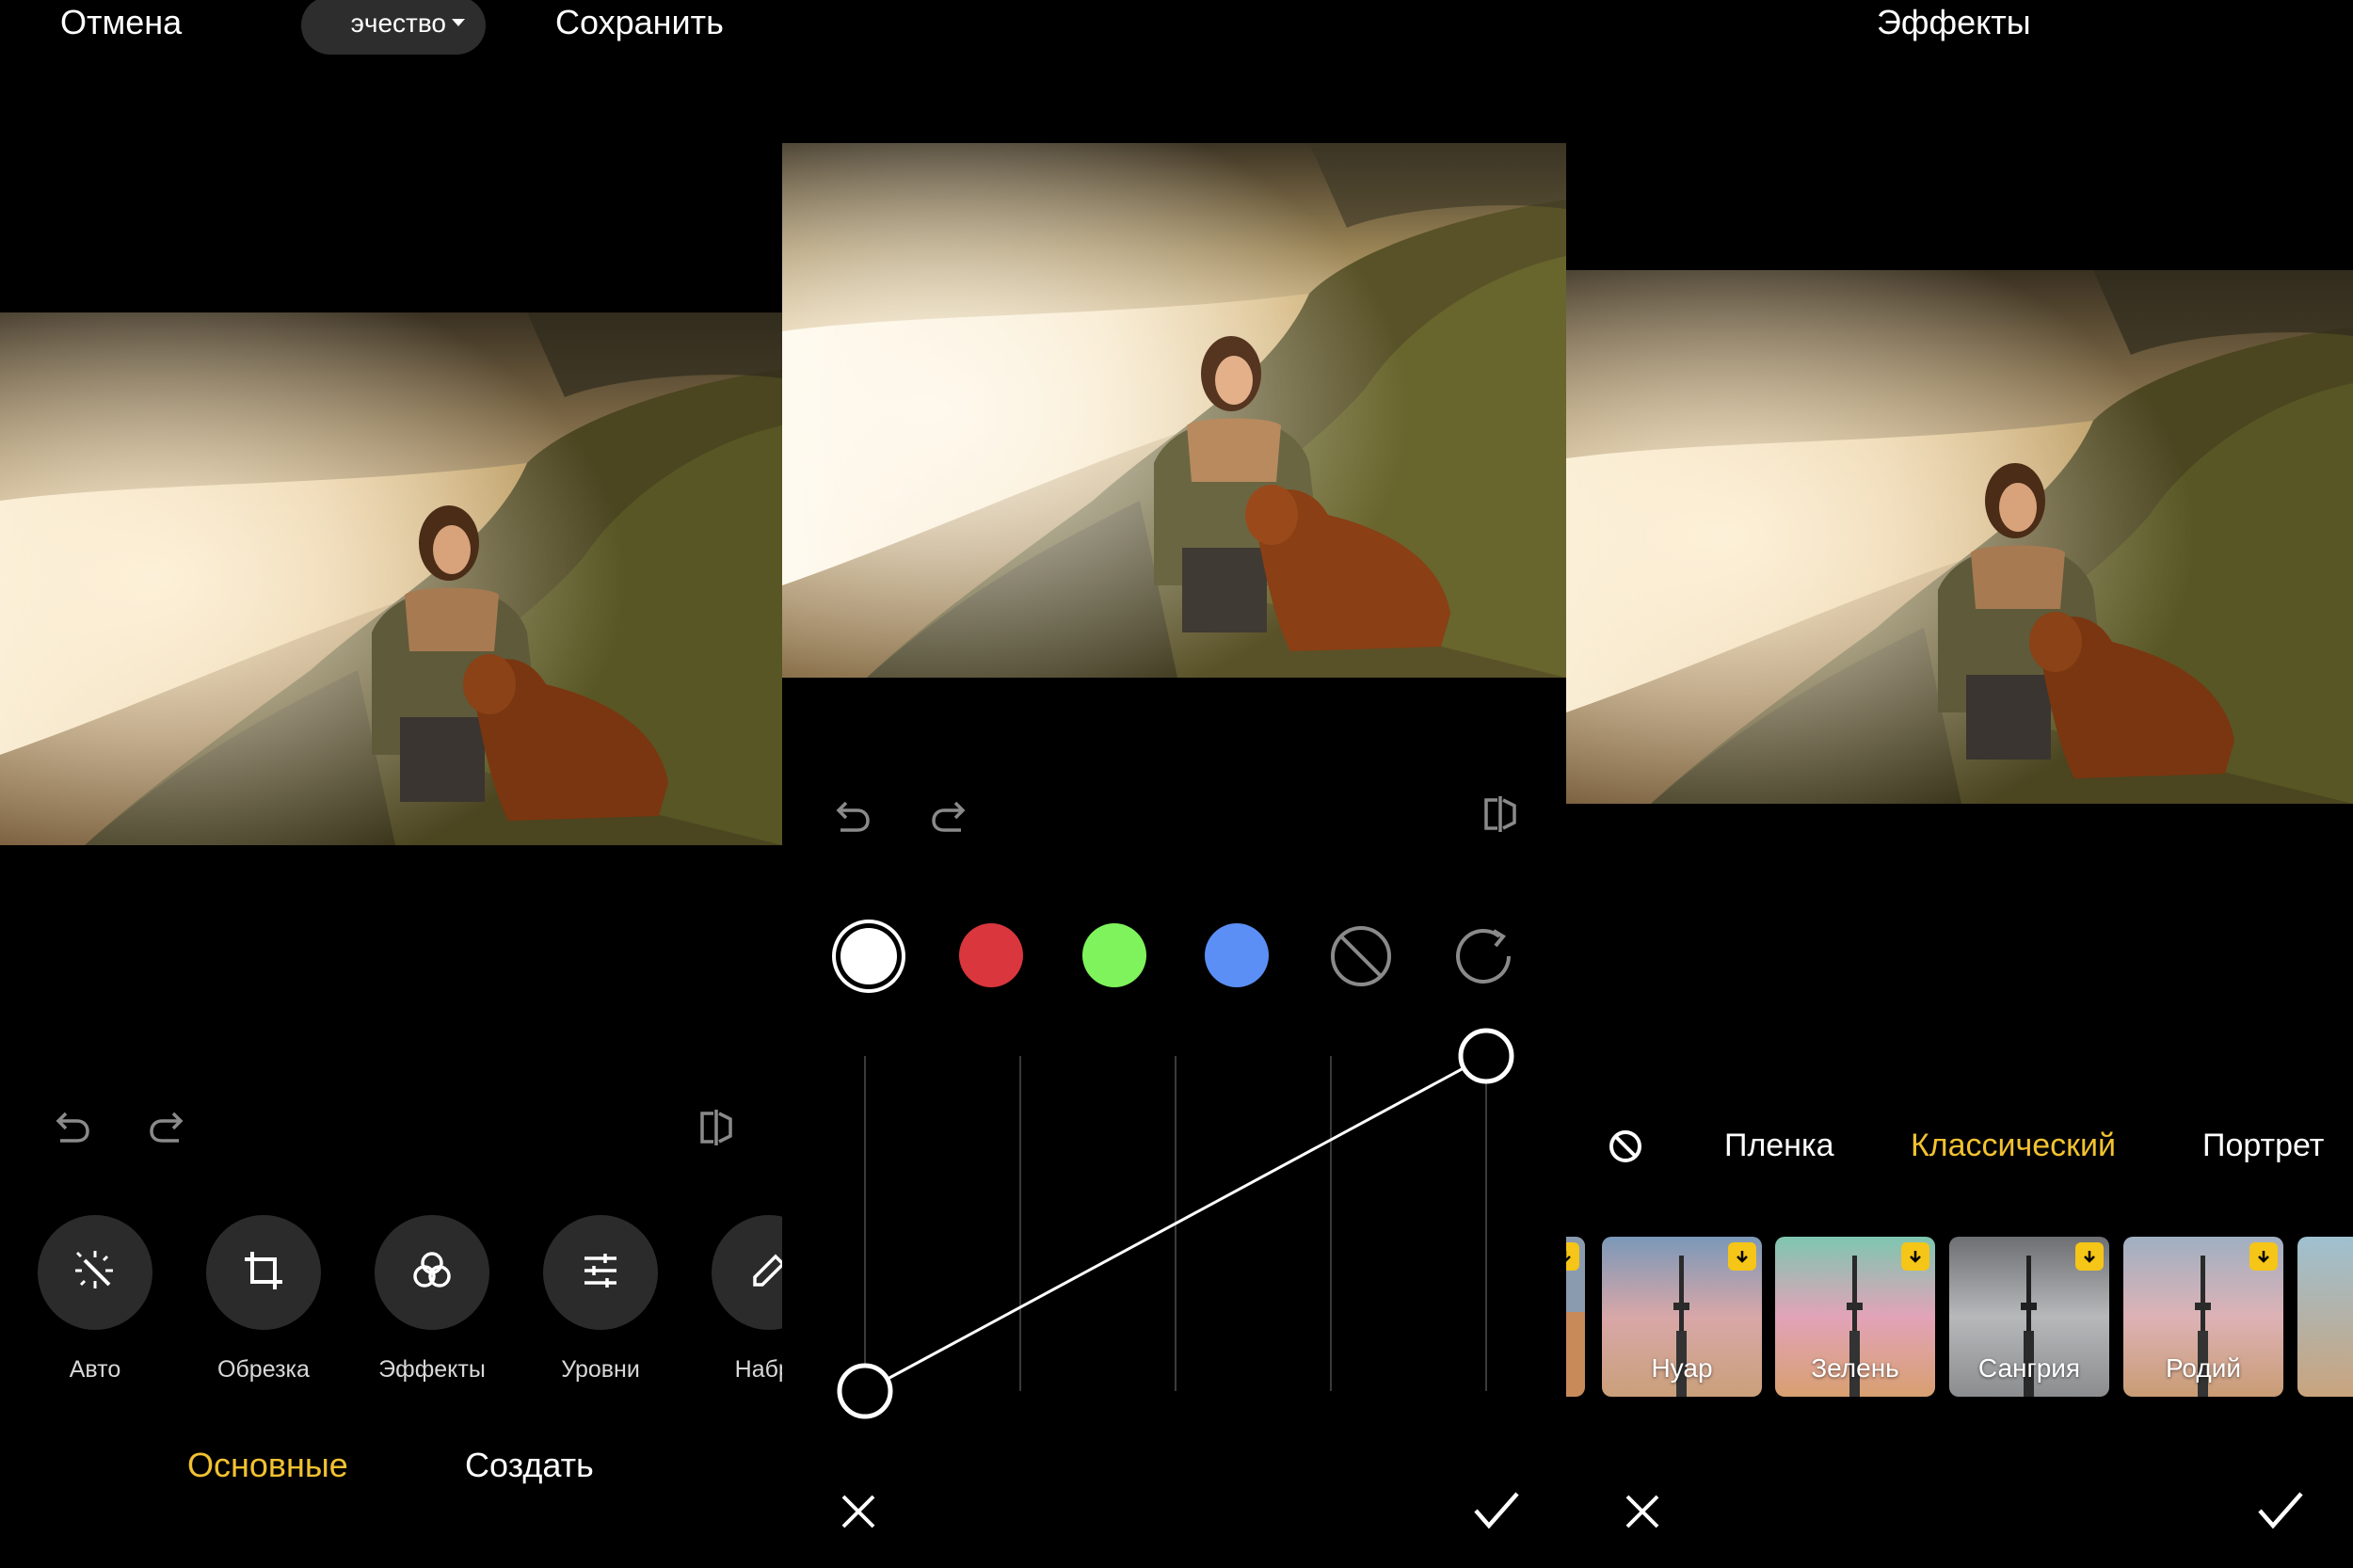 This screenshot has width=2353, height=1568. I want to click on category-film: Пленка, so click(1779, 1146).